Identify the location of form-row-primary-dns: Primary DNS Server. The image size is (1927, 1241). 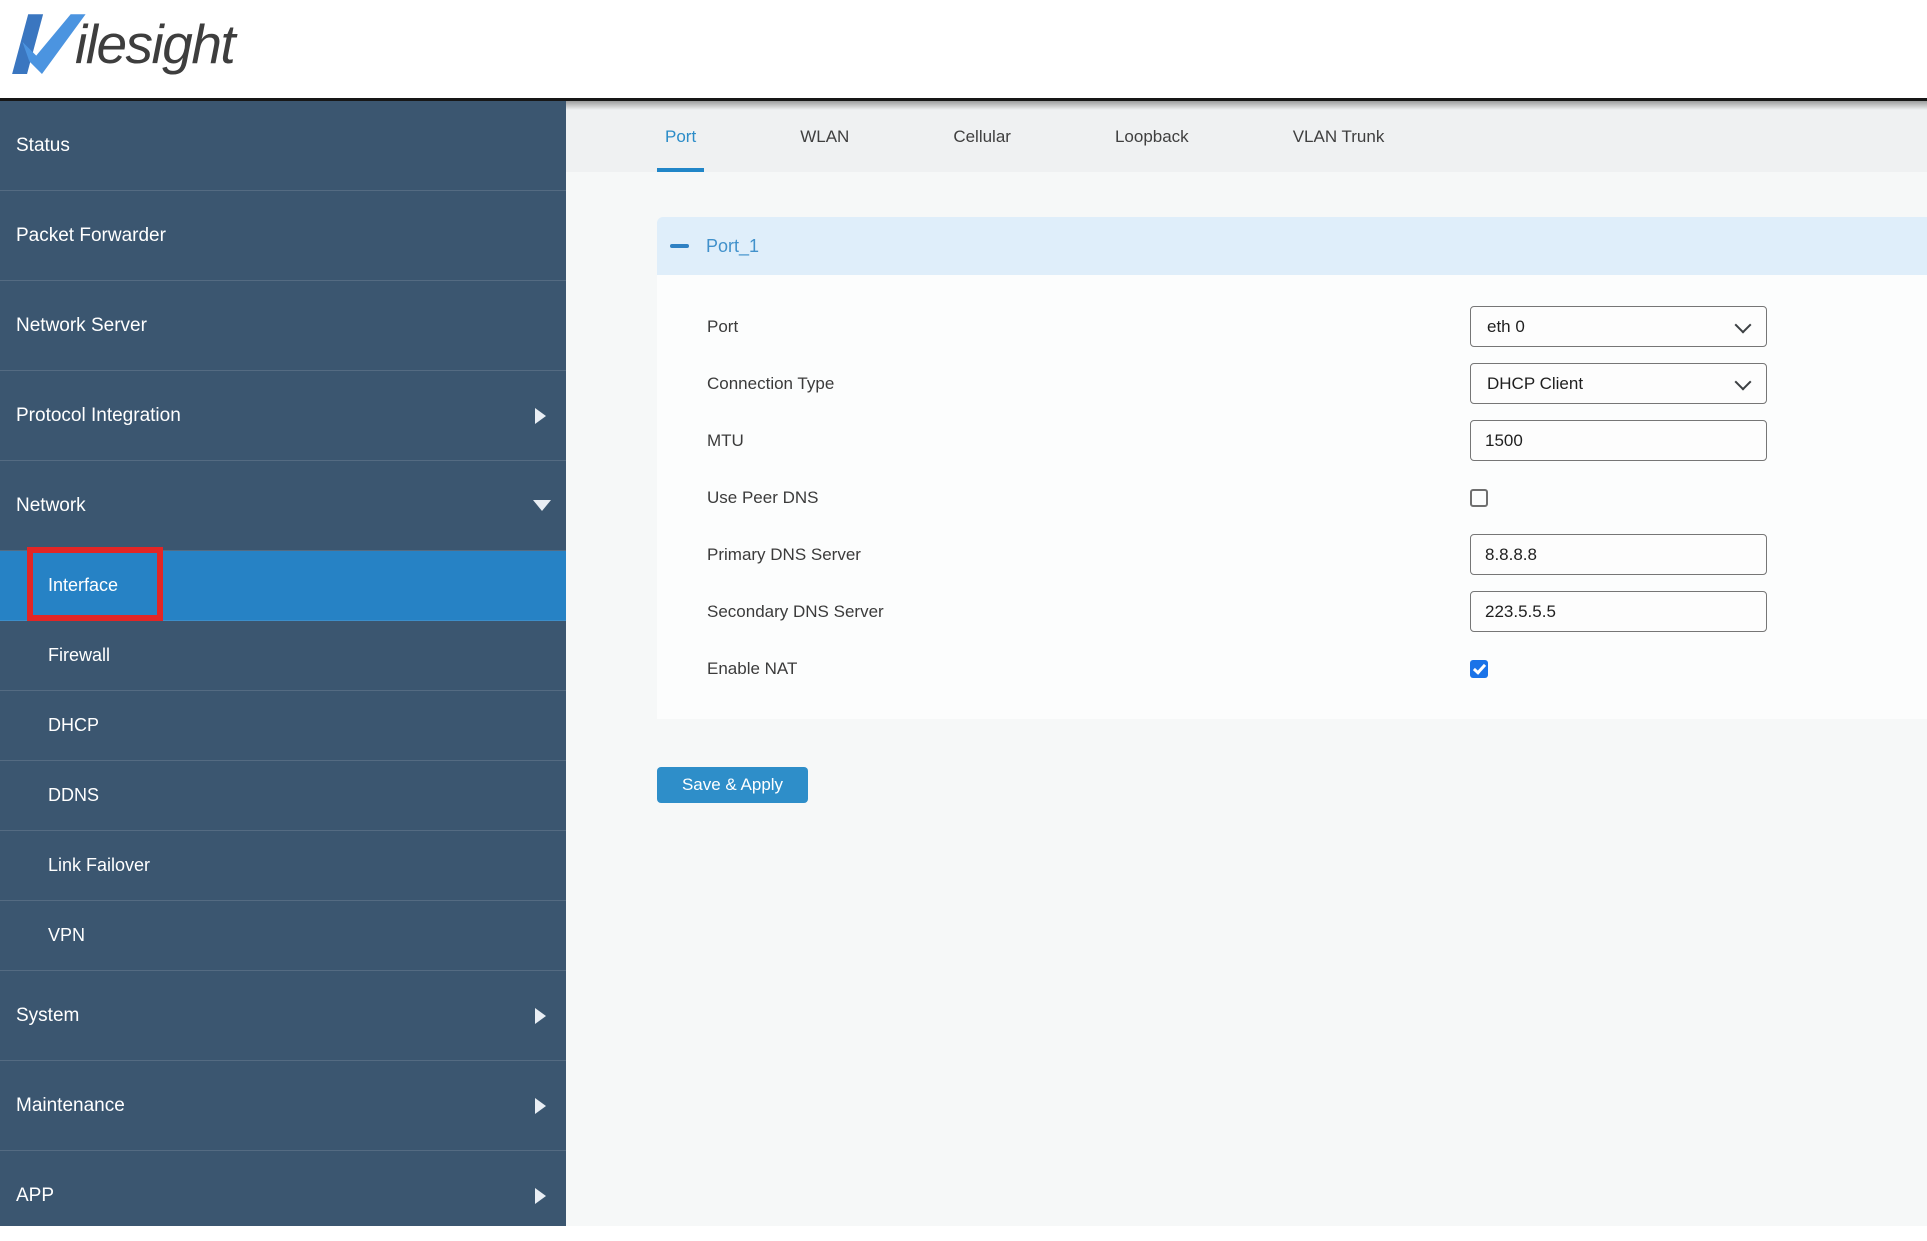
(1292, 554).